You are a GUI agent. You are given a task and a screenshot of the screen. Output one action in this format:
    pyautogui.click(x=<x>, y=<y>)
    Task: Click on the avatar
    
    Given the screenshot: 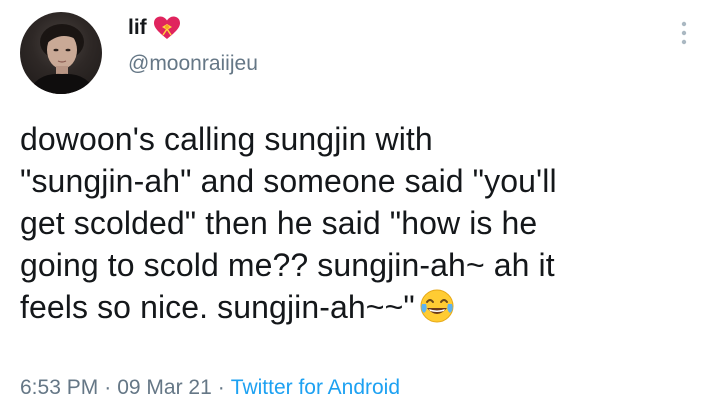 What is the action you would take?
    pyautogui.click(x=61, y=53)
    